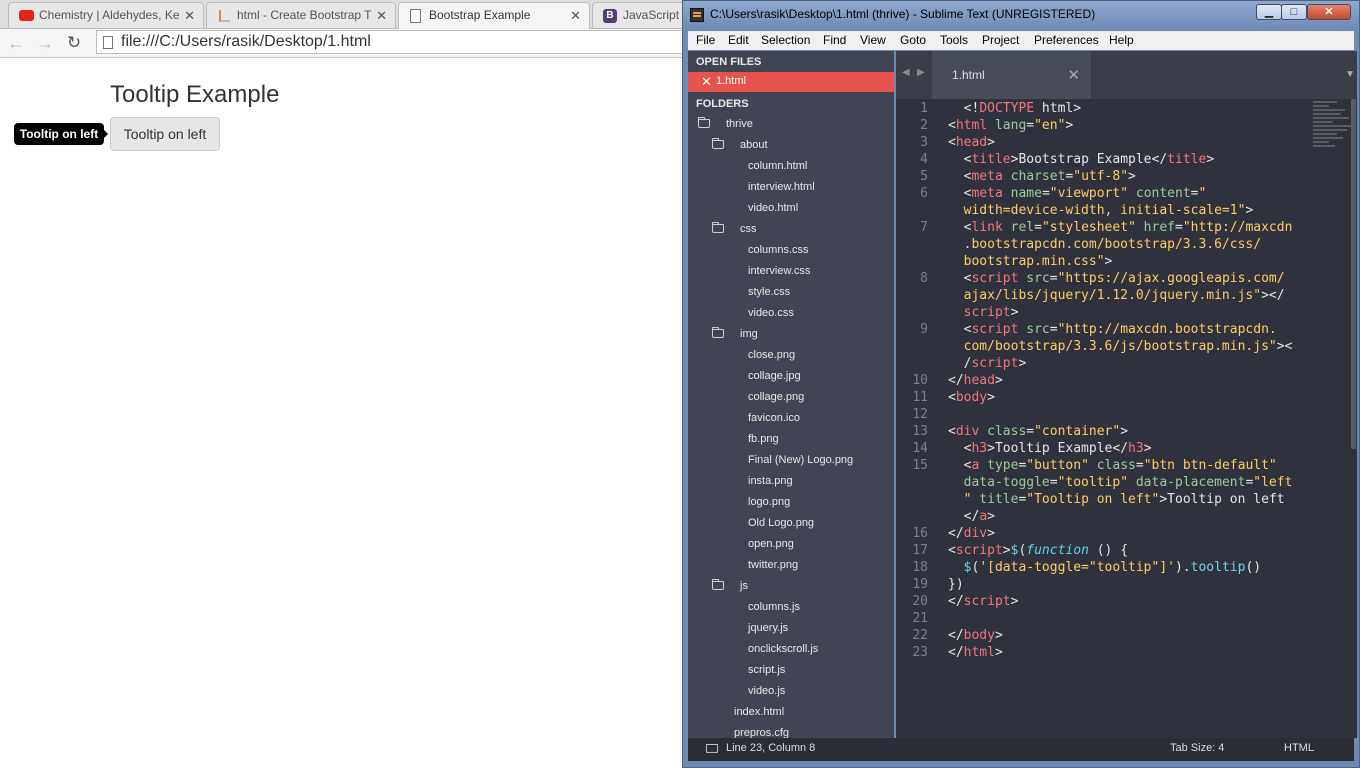 Image resolution: width=1360 pixels, height=768 pixels. What do you see at coordinates (1077, 193) in the screenshot?
I see `code-line: <meta name="viewport" content="` at bounding box center [1077, 193].